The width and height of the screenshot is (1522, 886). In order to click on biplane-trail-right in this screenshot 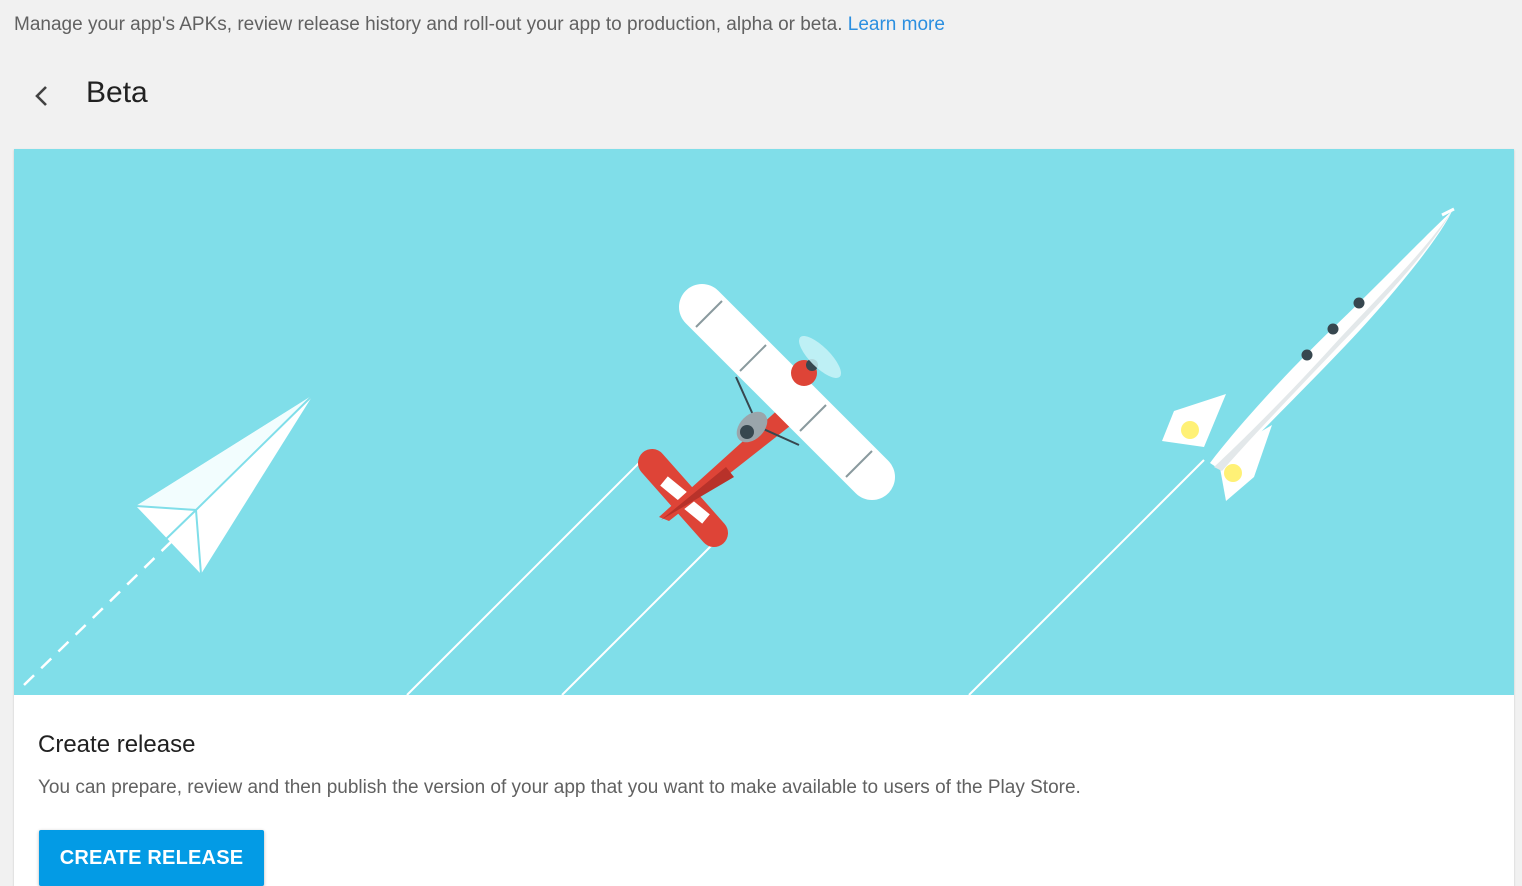, I will do `click(641, 616)`.